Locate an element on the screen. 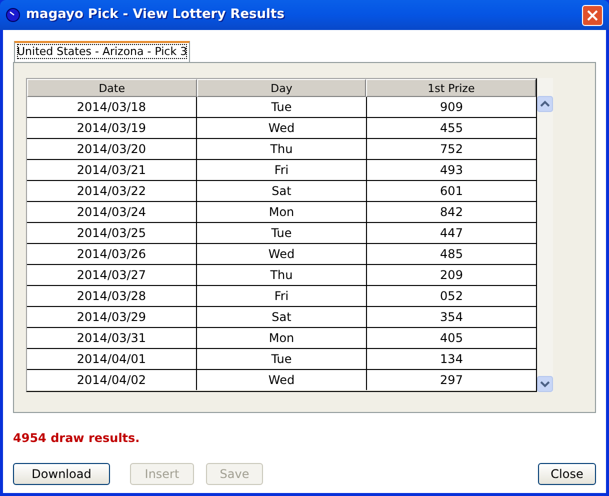  table-cell-text: 297 is located at coordinates (451, 380).